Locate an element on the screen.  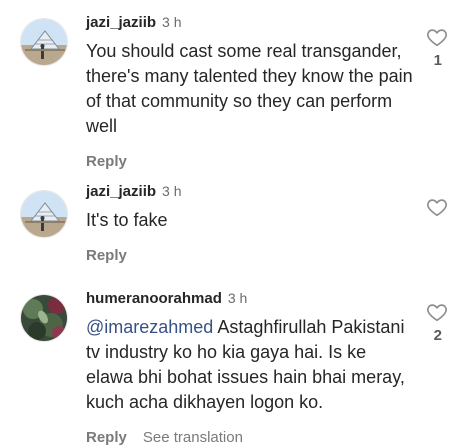
like-count: 2 is located at coordinates (437, 335).